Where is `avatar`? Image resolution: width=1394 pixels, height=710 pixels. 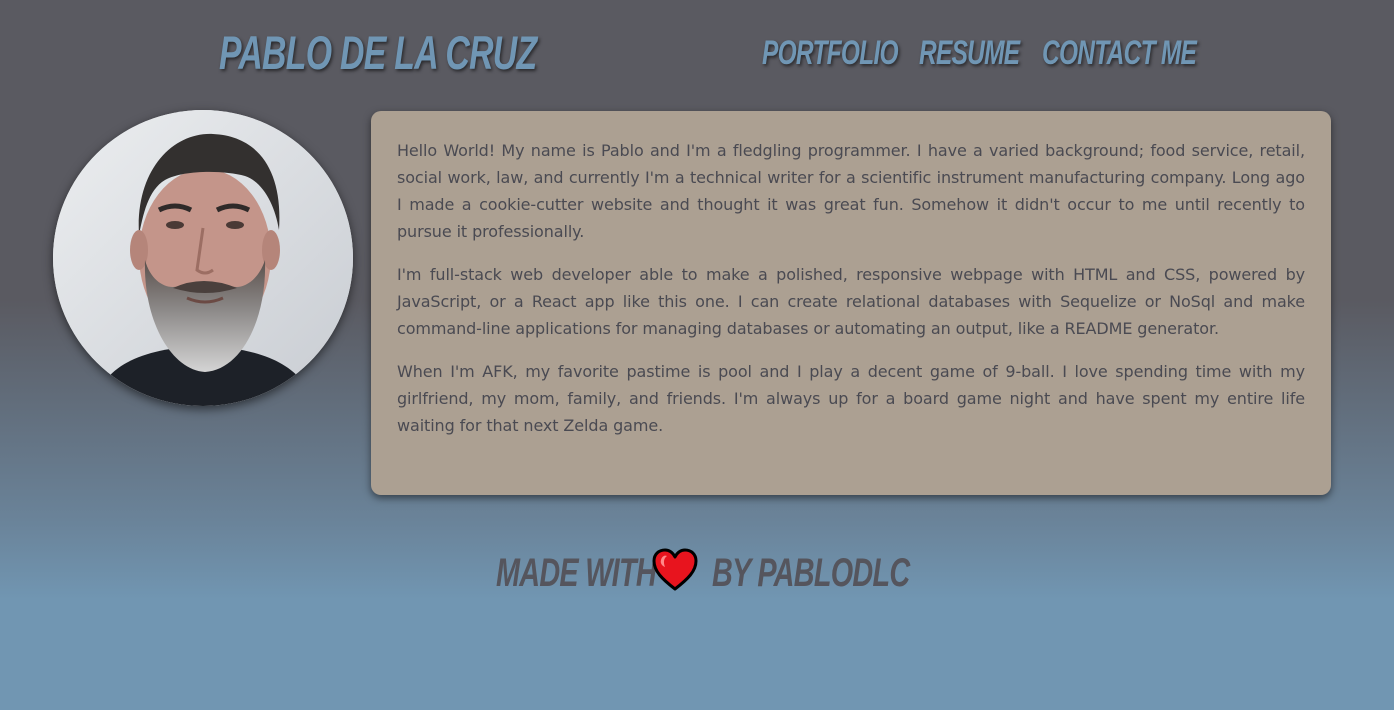
avatar is located at coordinates (203, 258).